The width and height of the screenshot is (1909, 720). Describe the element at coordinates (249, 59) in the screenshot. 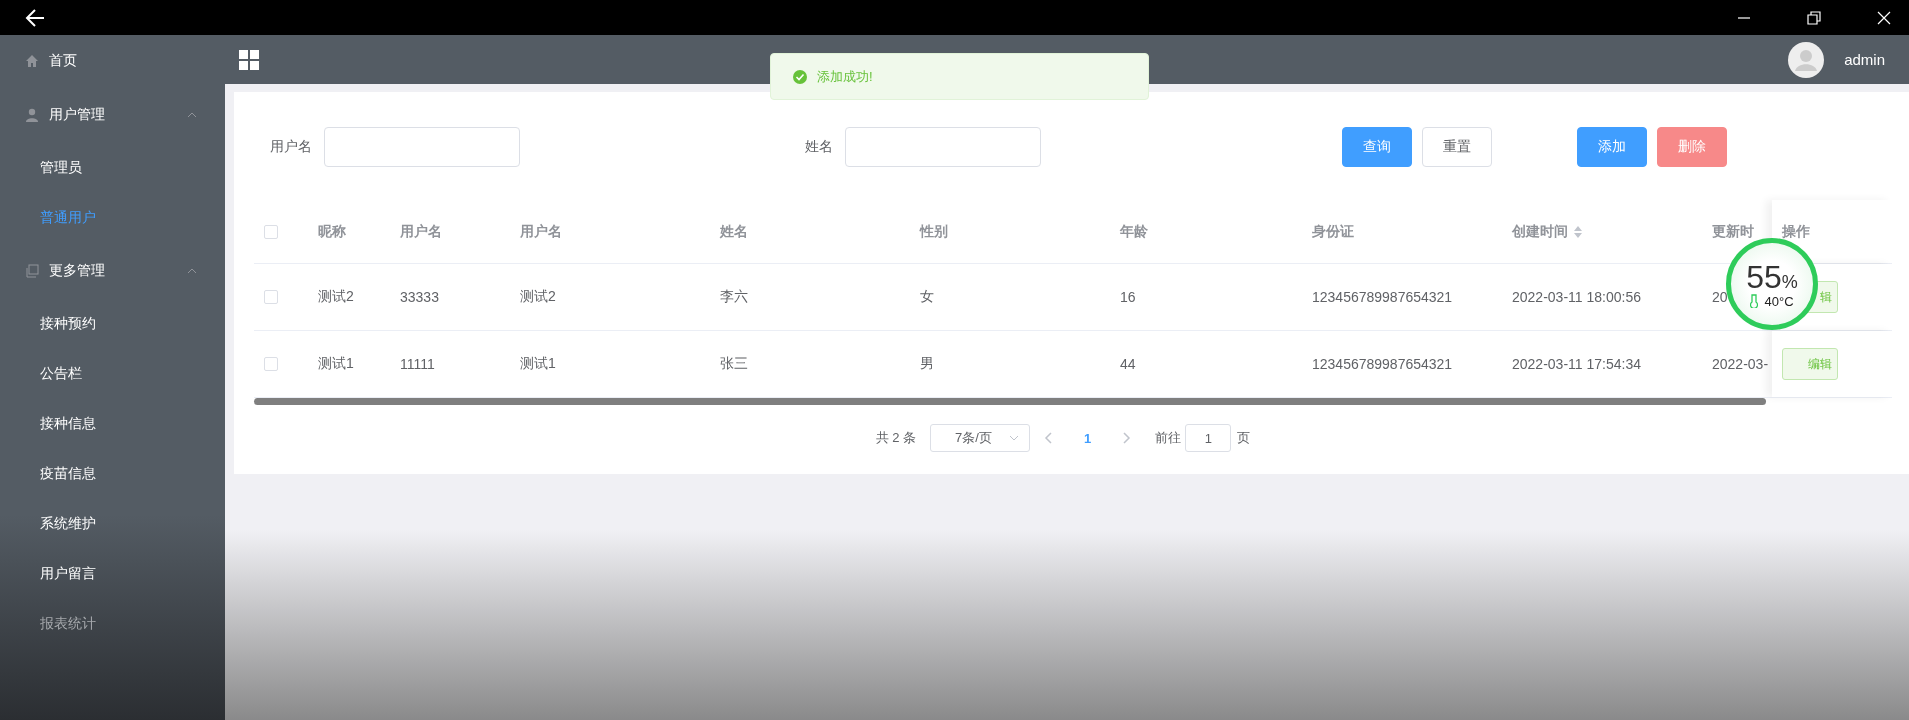

I see `grid-icon` at that location.